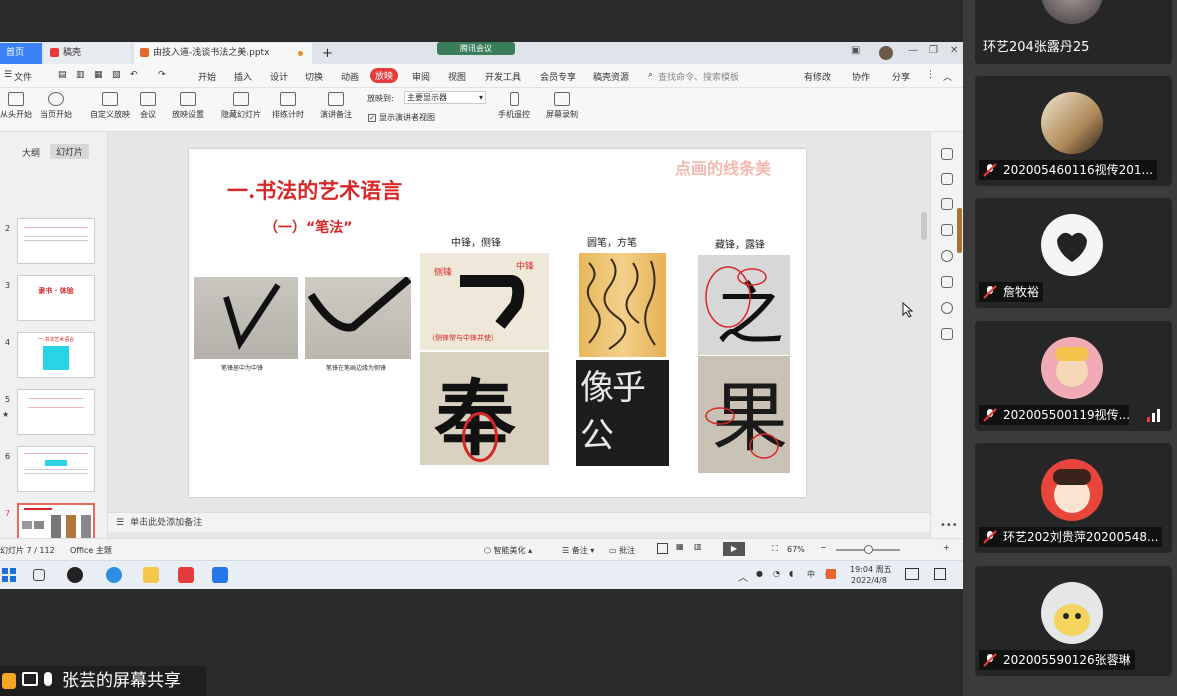 This screenshot has width=1177, height=696. Describe the element at coordinates (698, 76) in the screenshot. I see `command-search-input: 查找命令、搜索模板` at that location.